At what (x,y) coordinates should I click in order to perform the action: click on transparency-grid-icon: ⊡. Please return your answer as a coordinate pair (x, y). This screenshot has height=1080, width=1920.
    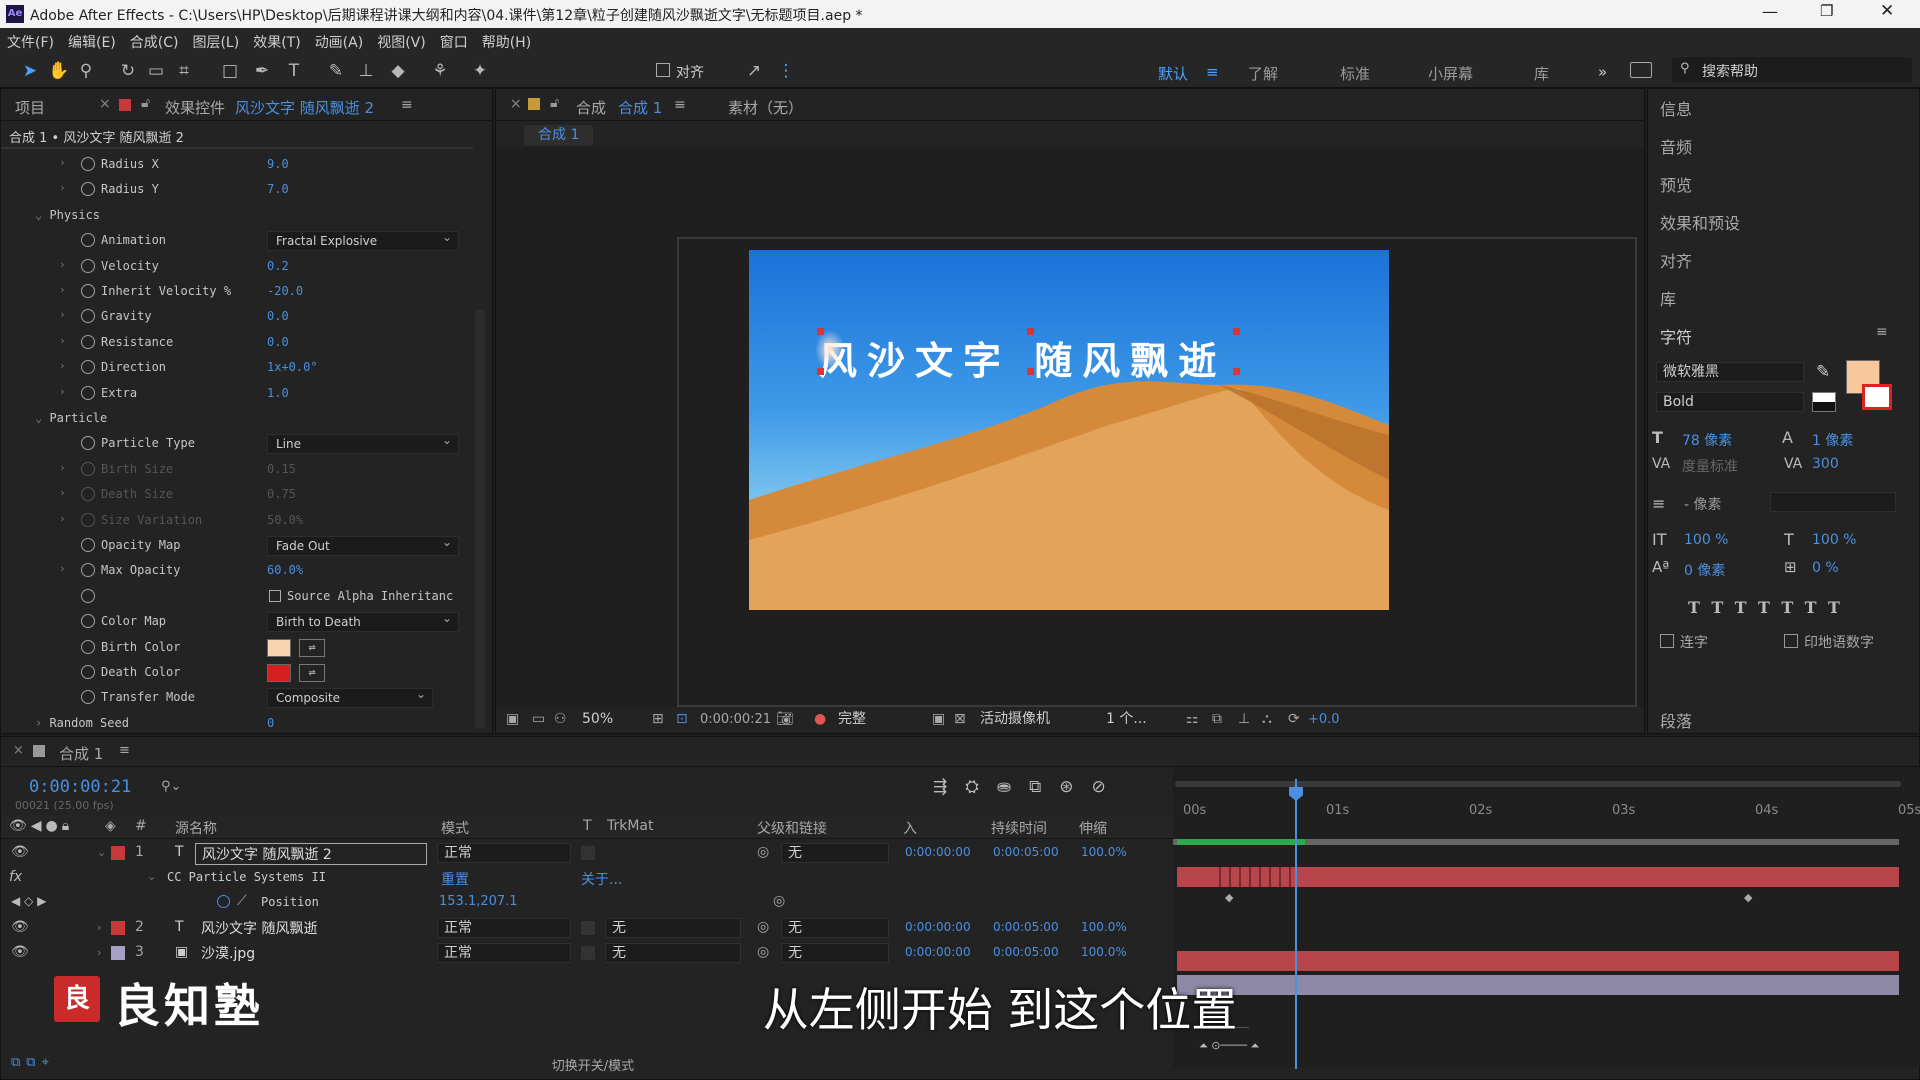
    Looking at the image, I should click on (682, 719).